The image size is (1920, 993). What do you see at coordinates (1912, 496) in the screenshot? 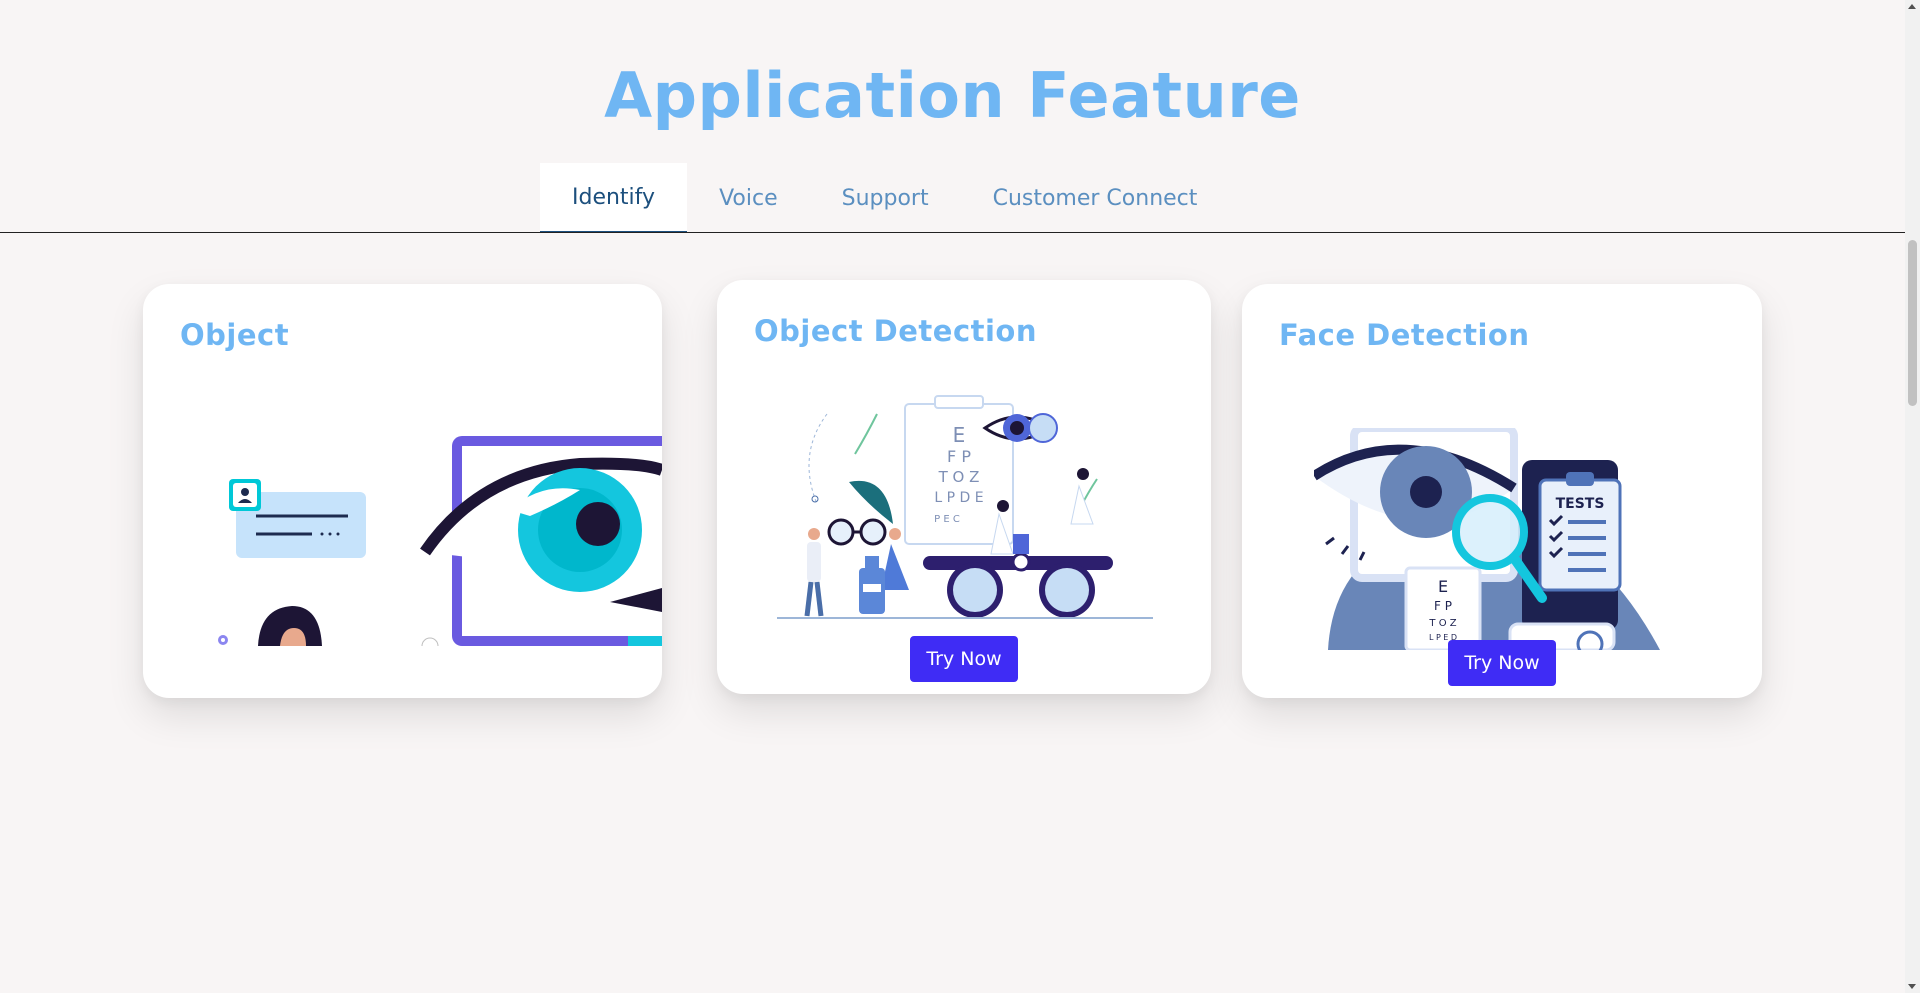
I see `page-scrollbar` at bounding box center [1912, 496].